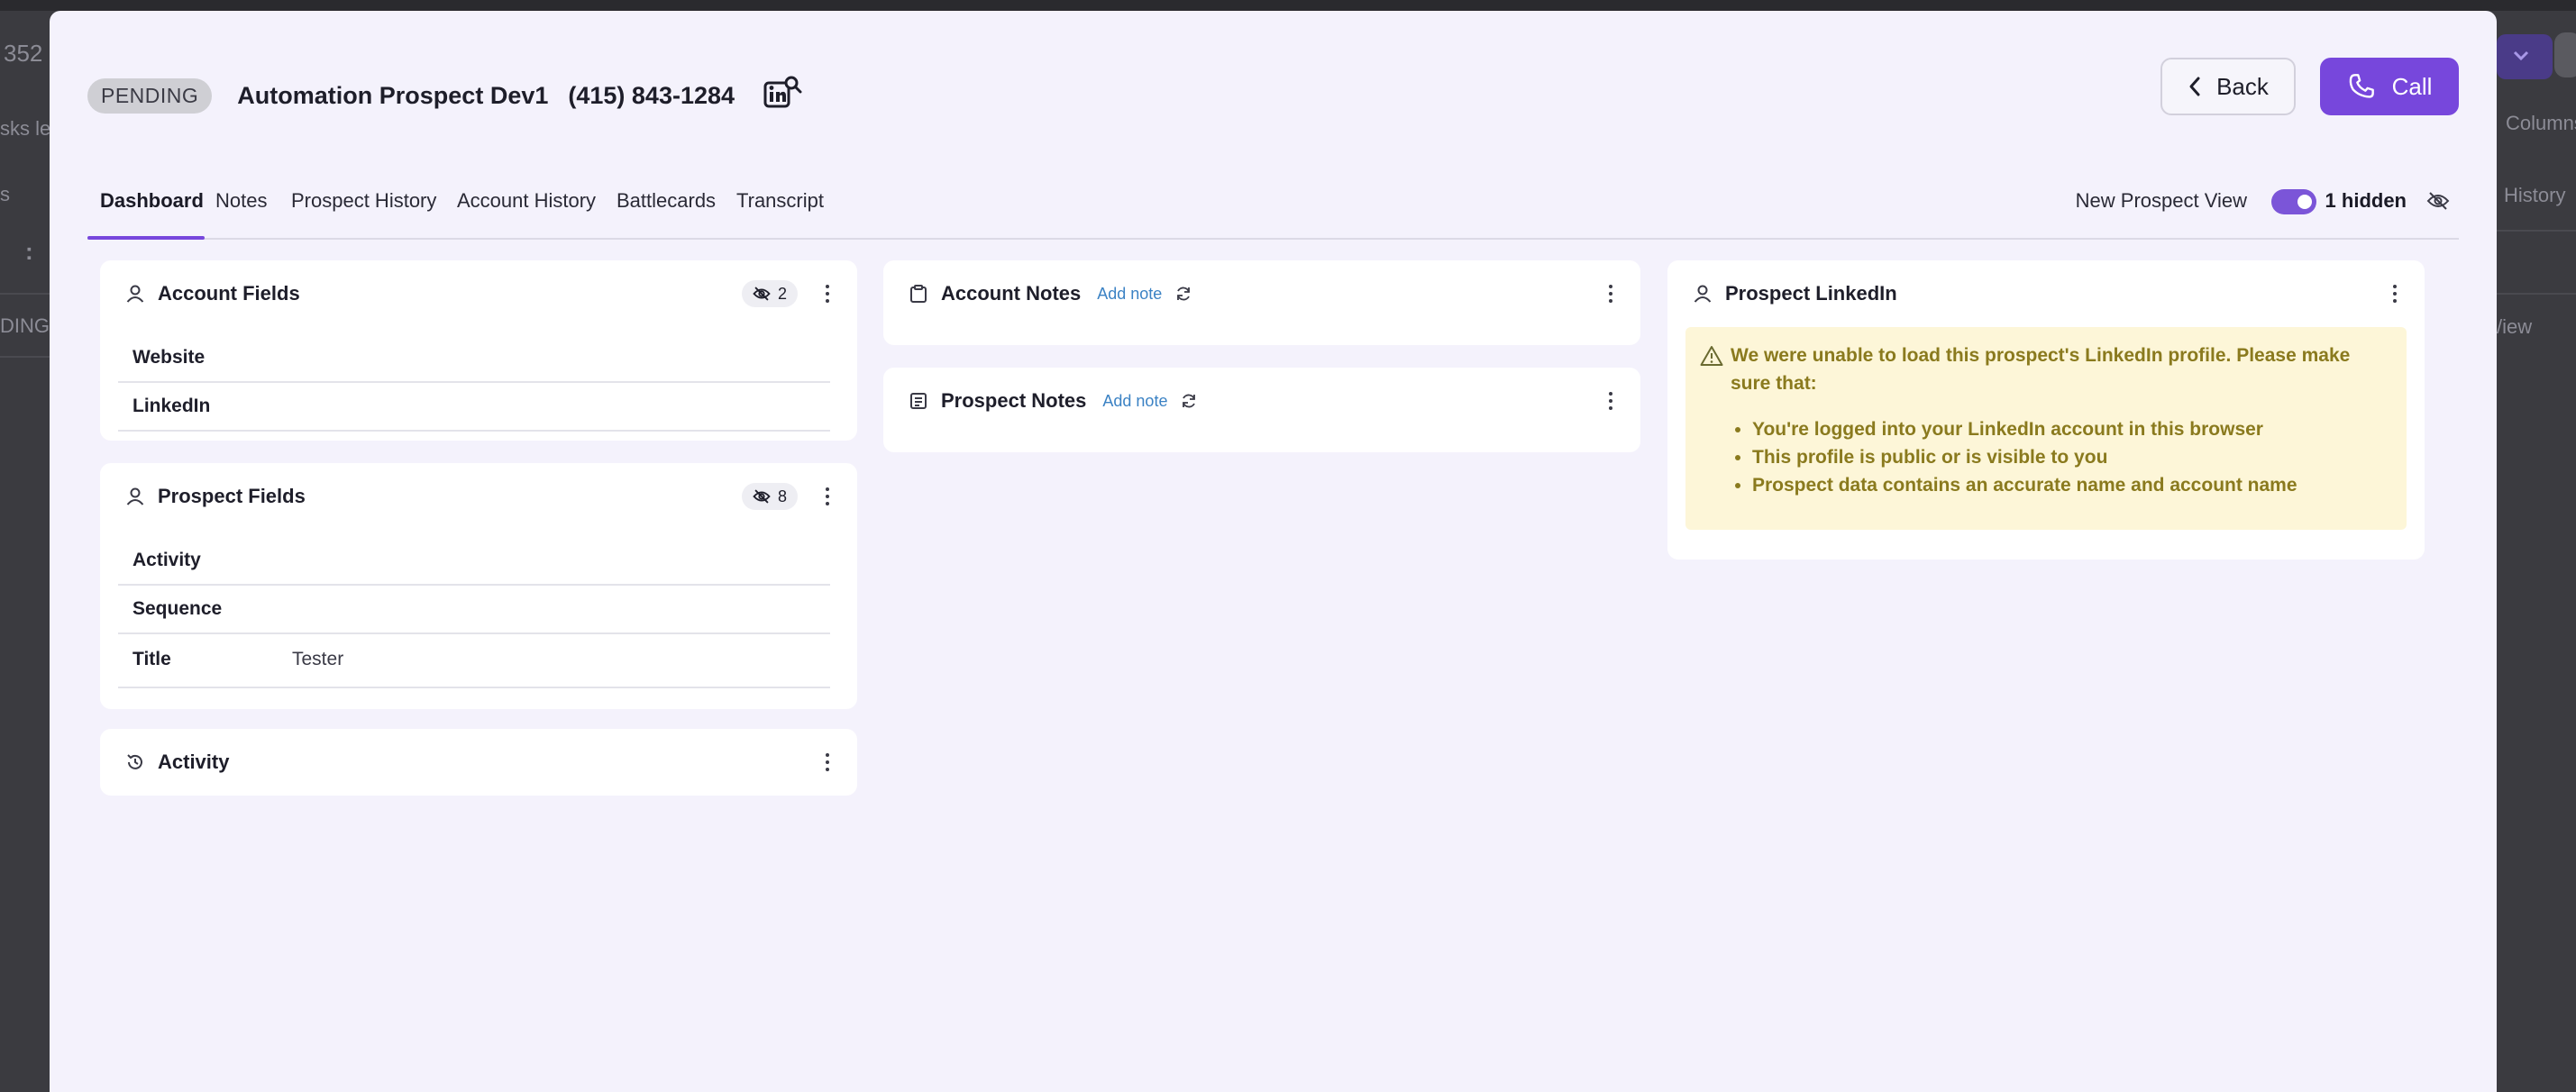 The width and height of the screenshot is (2576, 1092). Describe the element at coordinates (1811, 293) in the screenshot. I see `prospect-linkedin-title-text: Prospect LinkedIn` at that location.